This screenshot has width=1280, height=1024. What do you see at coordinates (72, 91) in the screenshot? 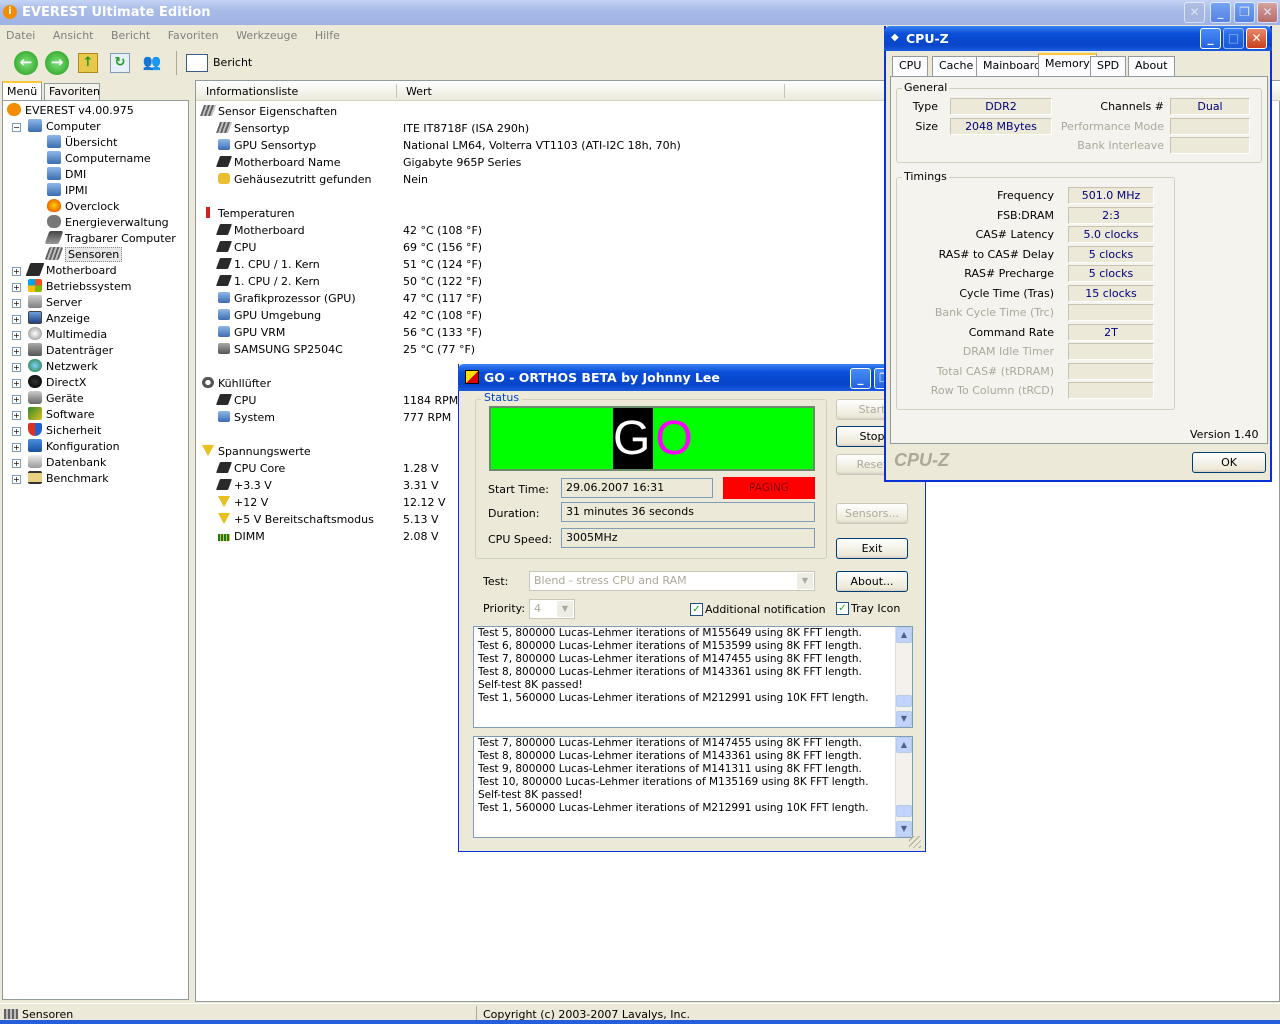
I see `tab-favoriten: Favoriten` at bounding box center [72, 91].